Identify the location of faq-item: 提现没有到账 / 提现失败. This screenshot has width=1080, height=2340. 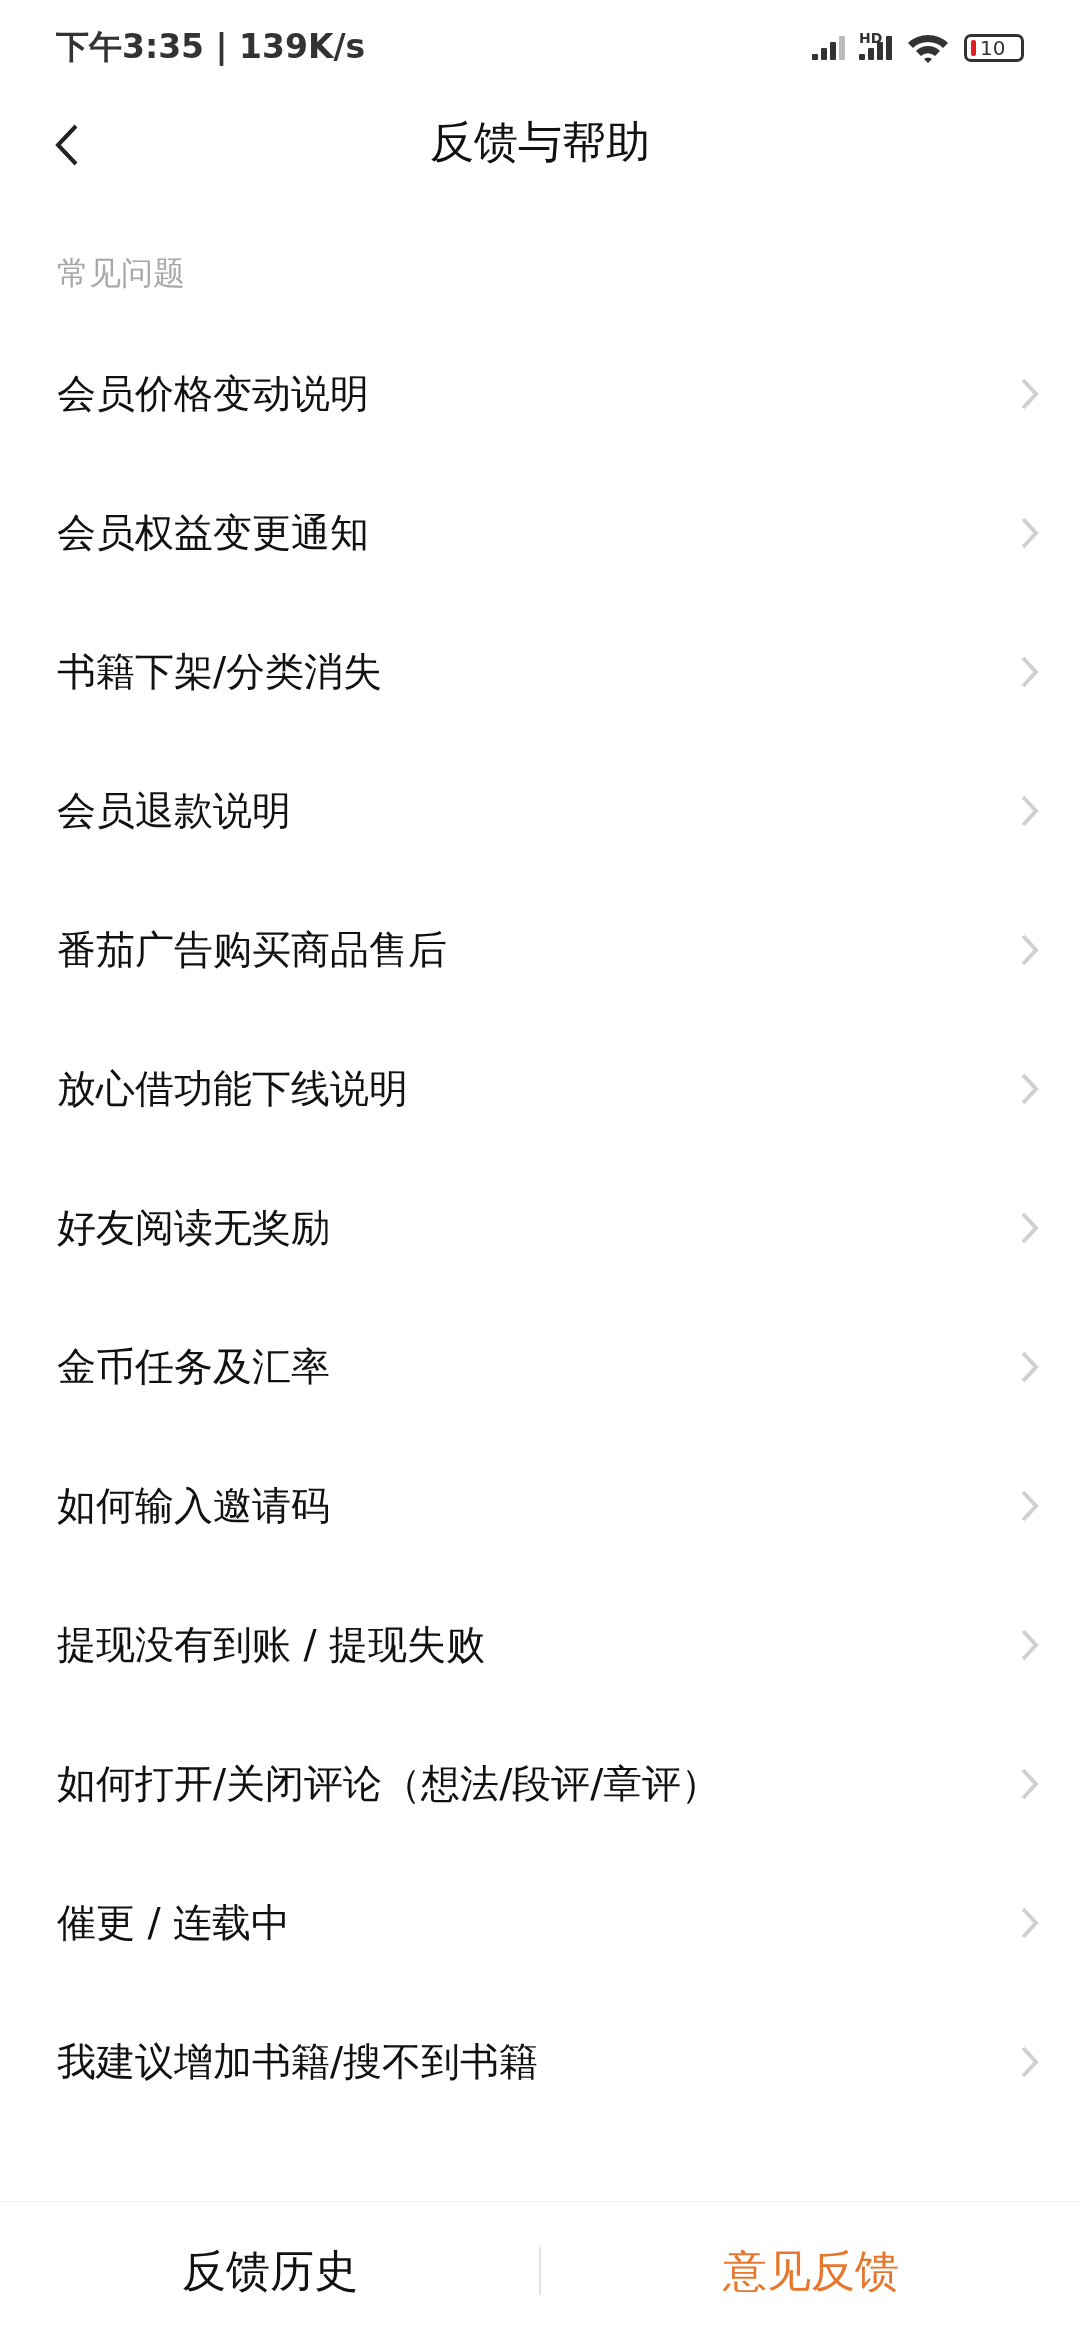
(540, 1644).